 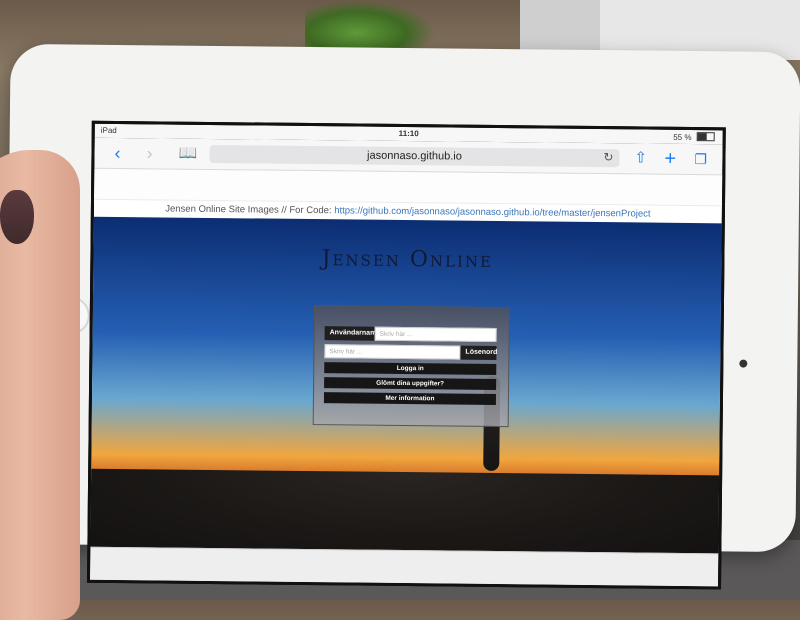 What do you see at coordinates (408, 187) in the screenshot?
I see `page-top-spacer` at bounding box center [408, 187].